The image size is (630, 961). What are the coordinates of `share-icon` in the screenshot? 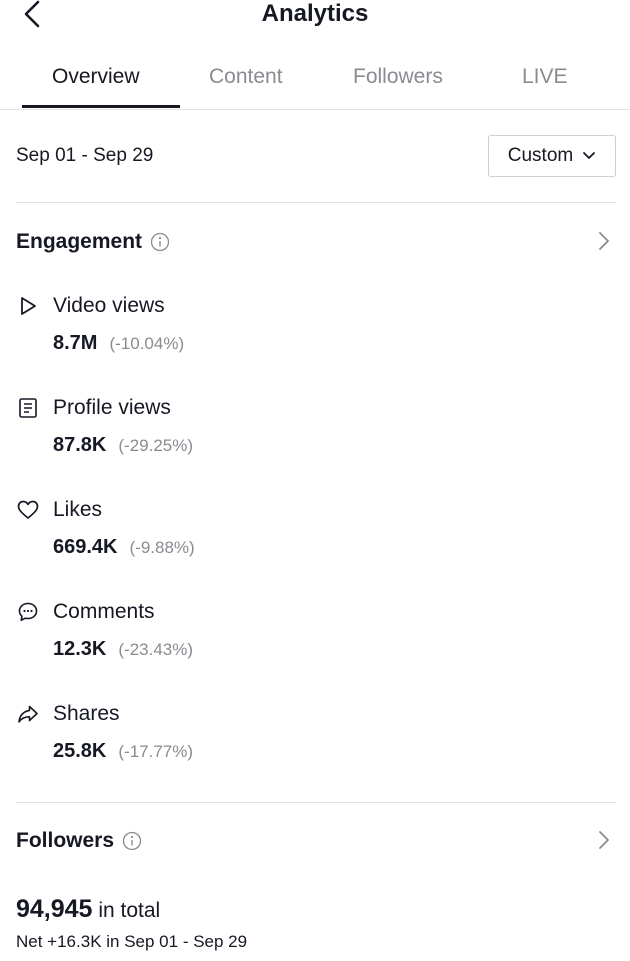 It's located at (28, 714).